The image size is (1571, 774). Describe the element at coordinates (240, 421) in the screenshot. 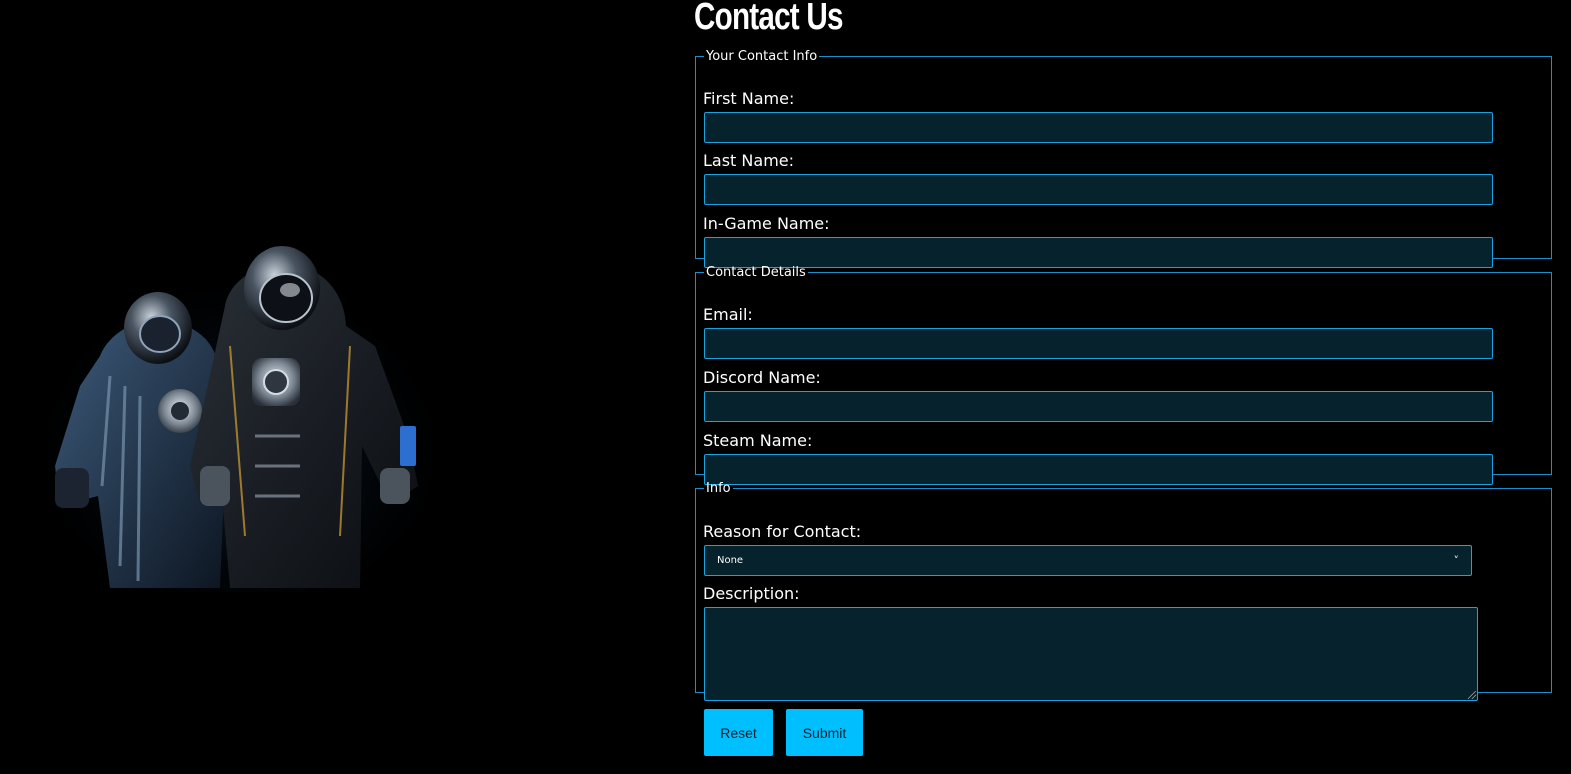

I see `astronauts-hero-image` at that location.